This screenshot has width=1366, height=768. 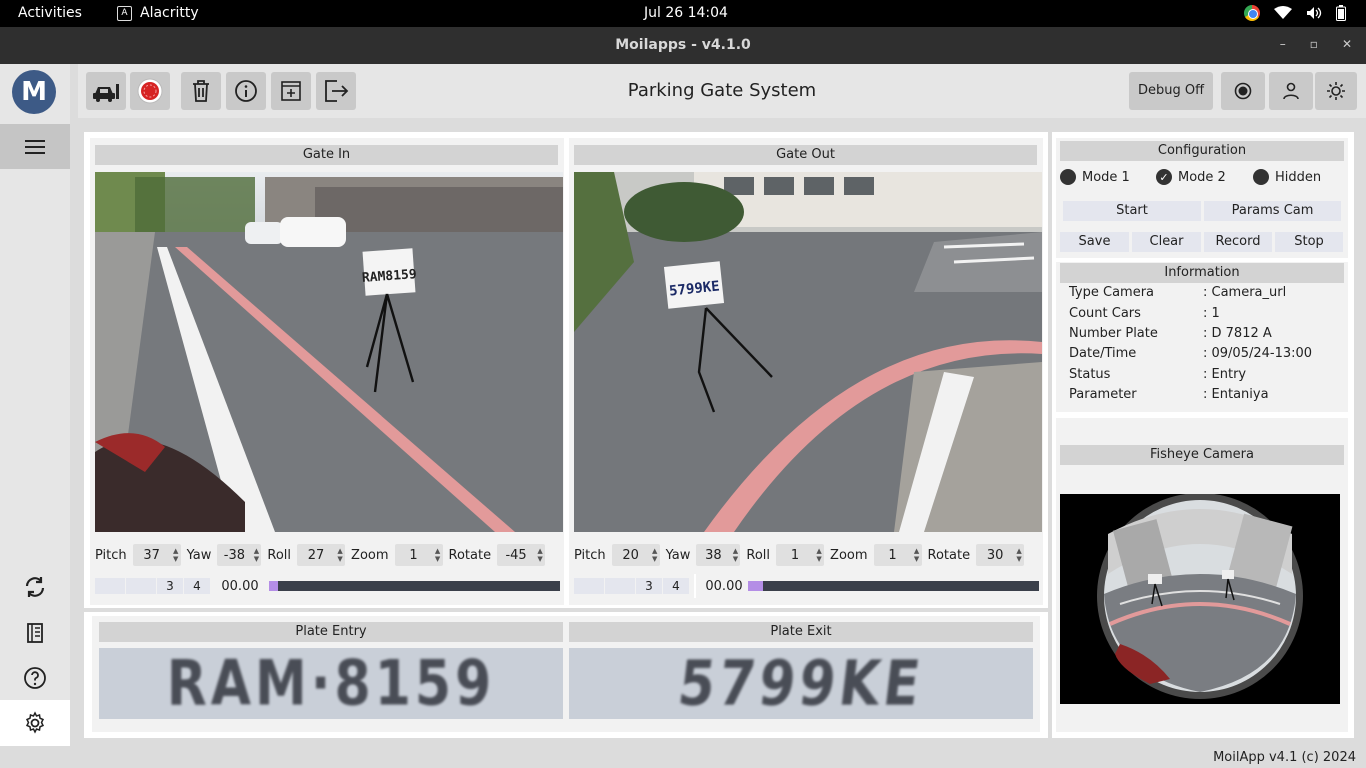 I want to click on fisheye-camera-view, so click(x=1200, y=599).